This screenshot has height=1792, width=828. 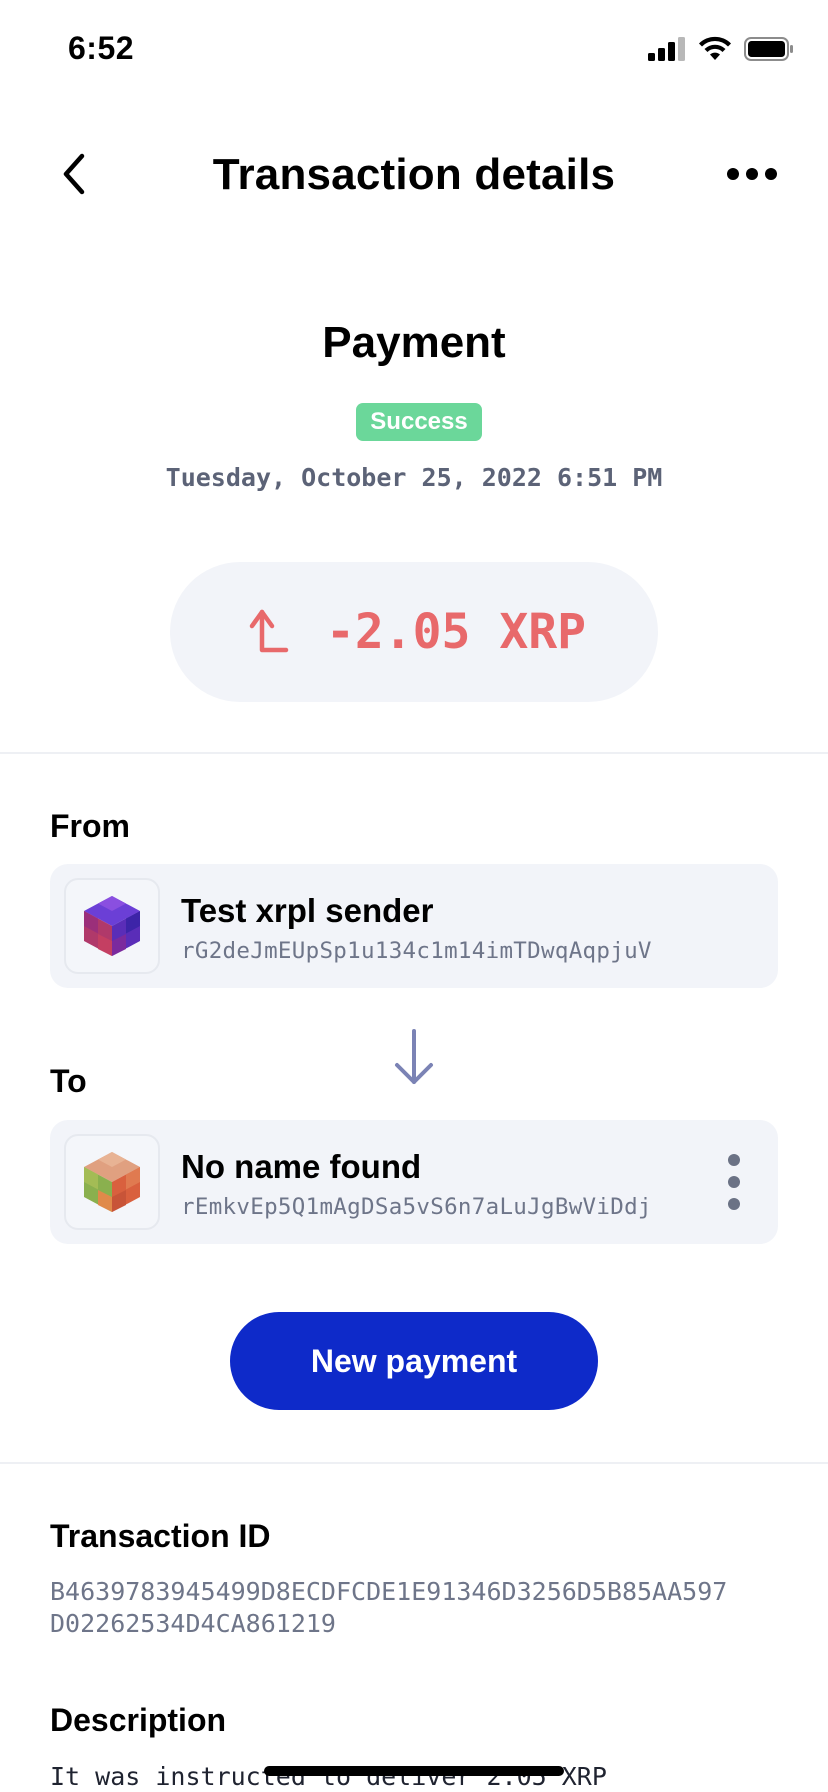 I want to click on from-label: From, so click(x=90, y=826).